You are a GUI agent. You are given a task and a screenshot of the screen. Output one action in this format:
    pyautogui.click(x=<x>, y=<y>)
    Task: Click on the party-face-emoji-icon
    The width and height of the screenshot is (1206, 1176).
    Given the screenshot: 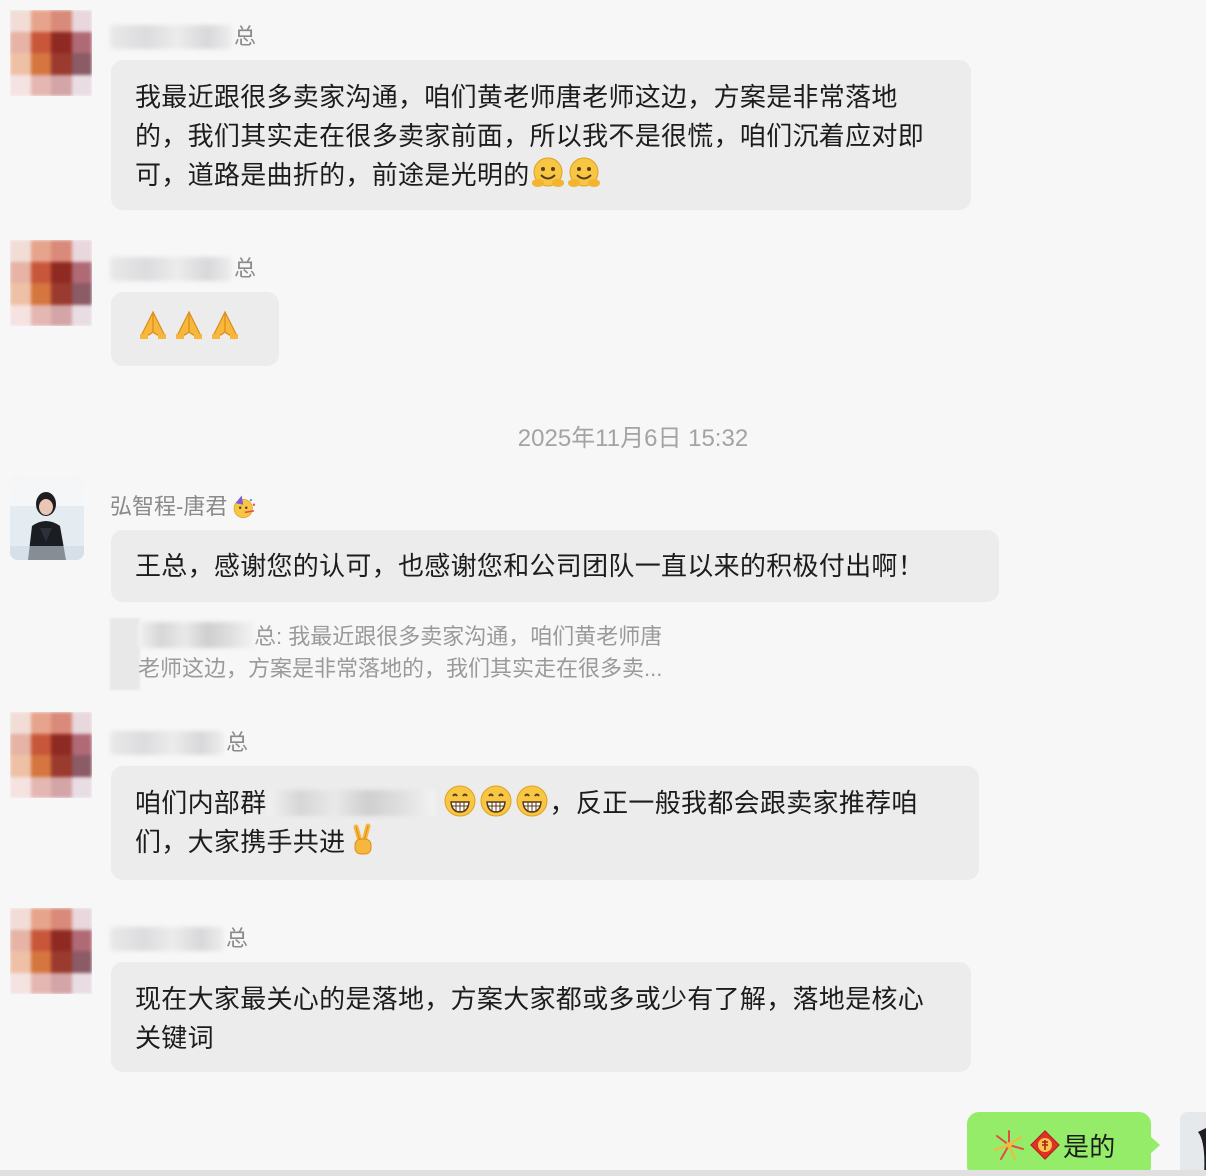 What is the action you would take?
    pyautogui.click(x=245, y=507)
    